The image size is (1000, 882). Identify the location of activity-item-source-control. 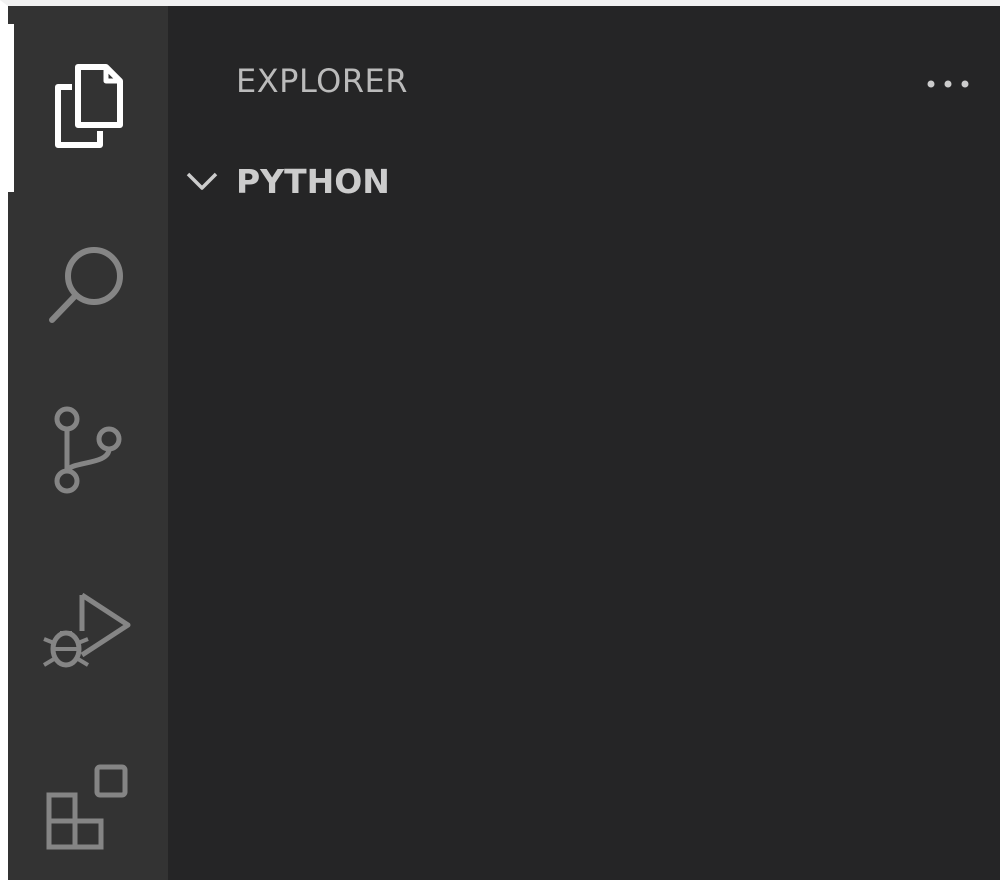
(88, 450).